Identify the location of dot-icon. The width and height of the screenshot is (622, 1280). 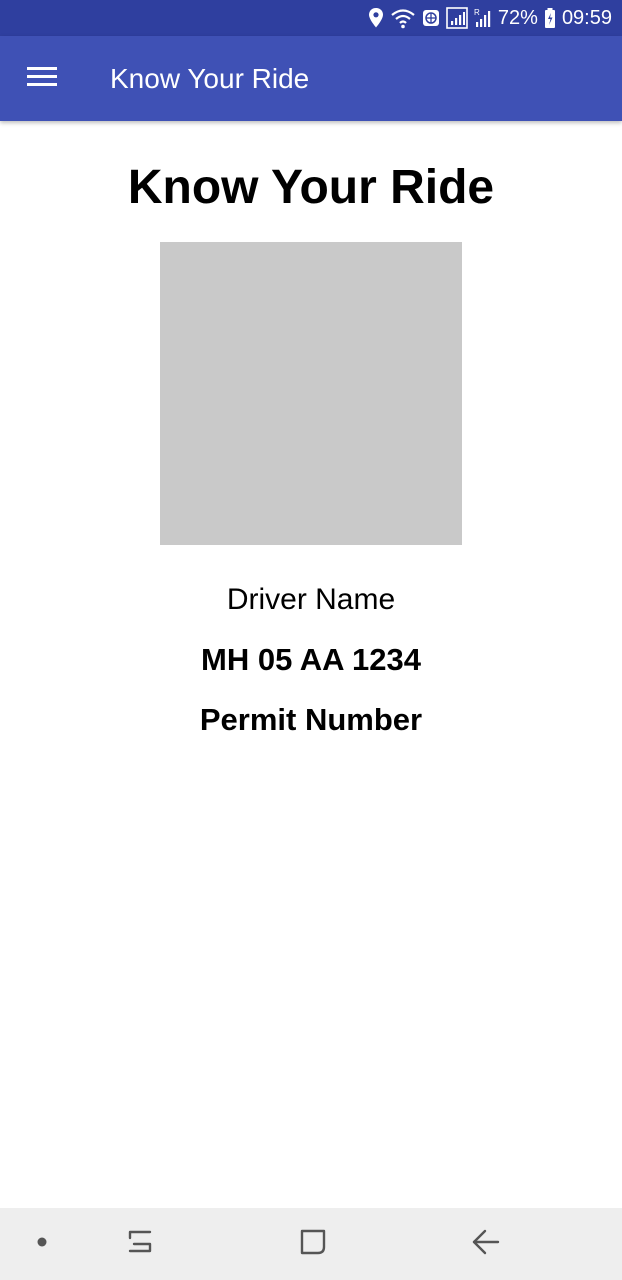
(42, 1244).